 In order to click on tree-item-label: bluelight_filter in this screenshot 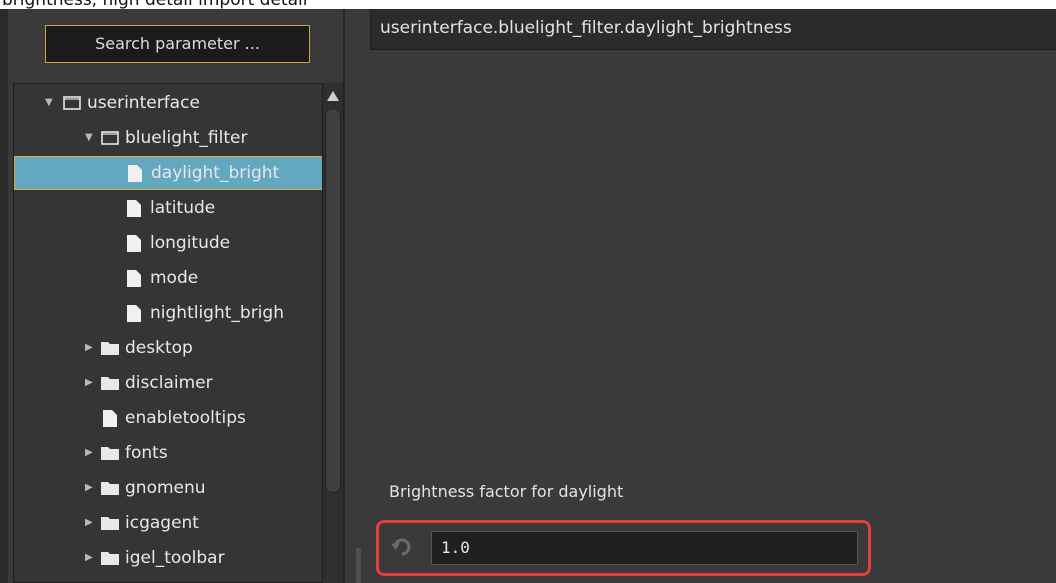, I will do `click(186, 138)`.